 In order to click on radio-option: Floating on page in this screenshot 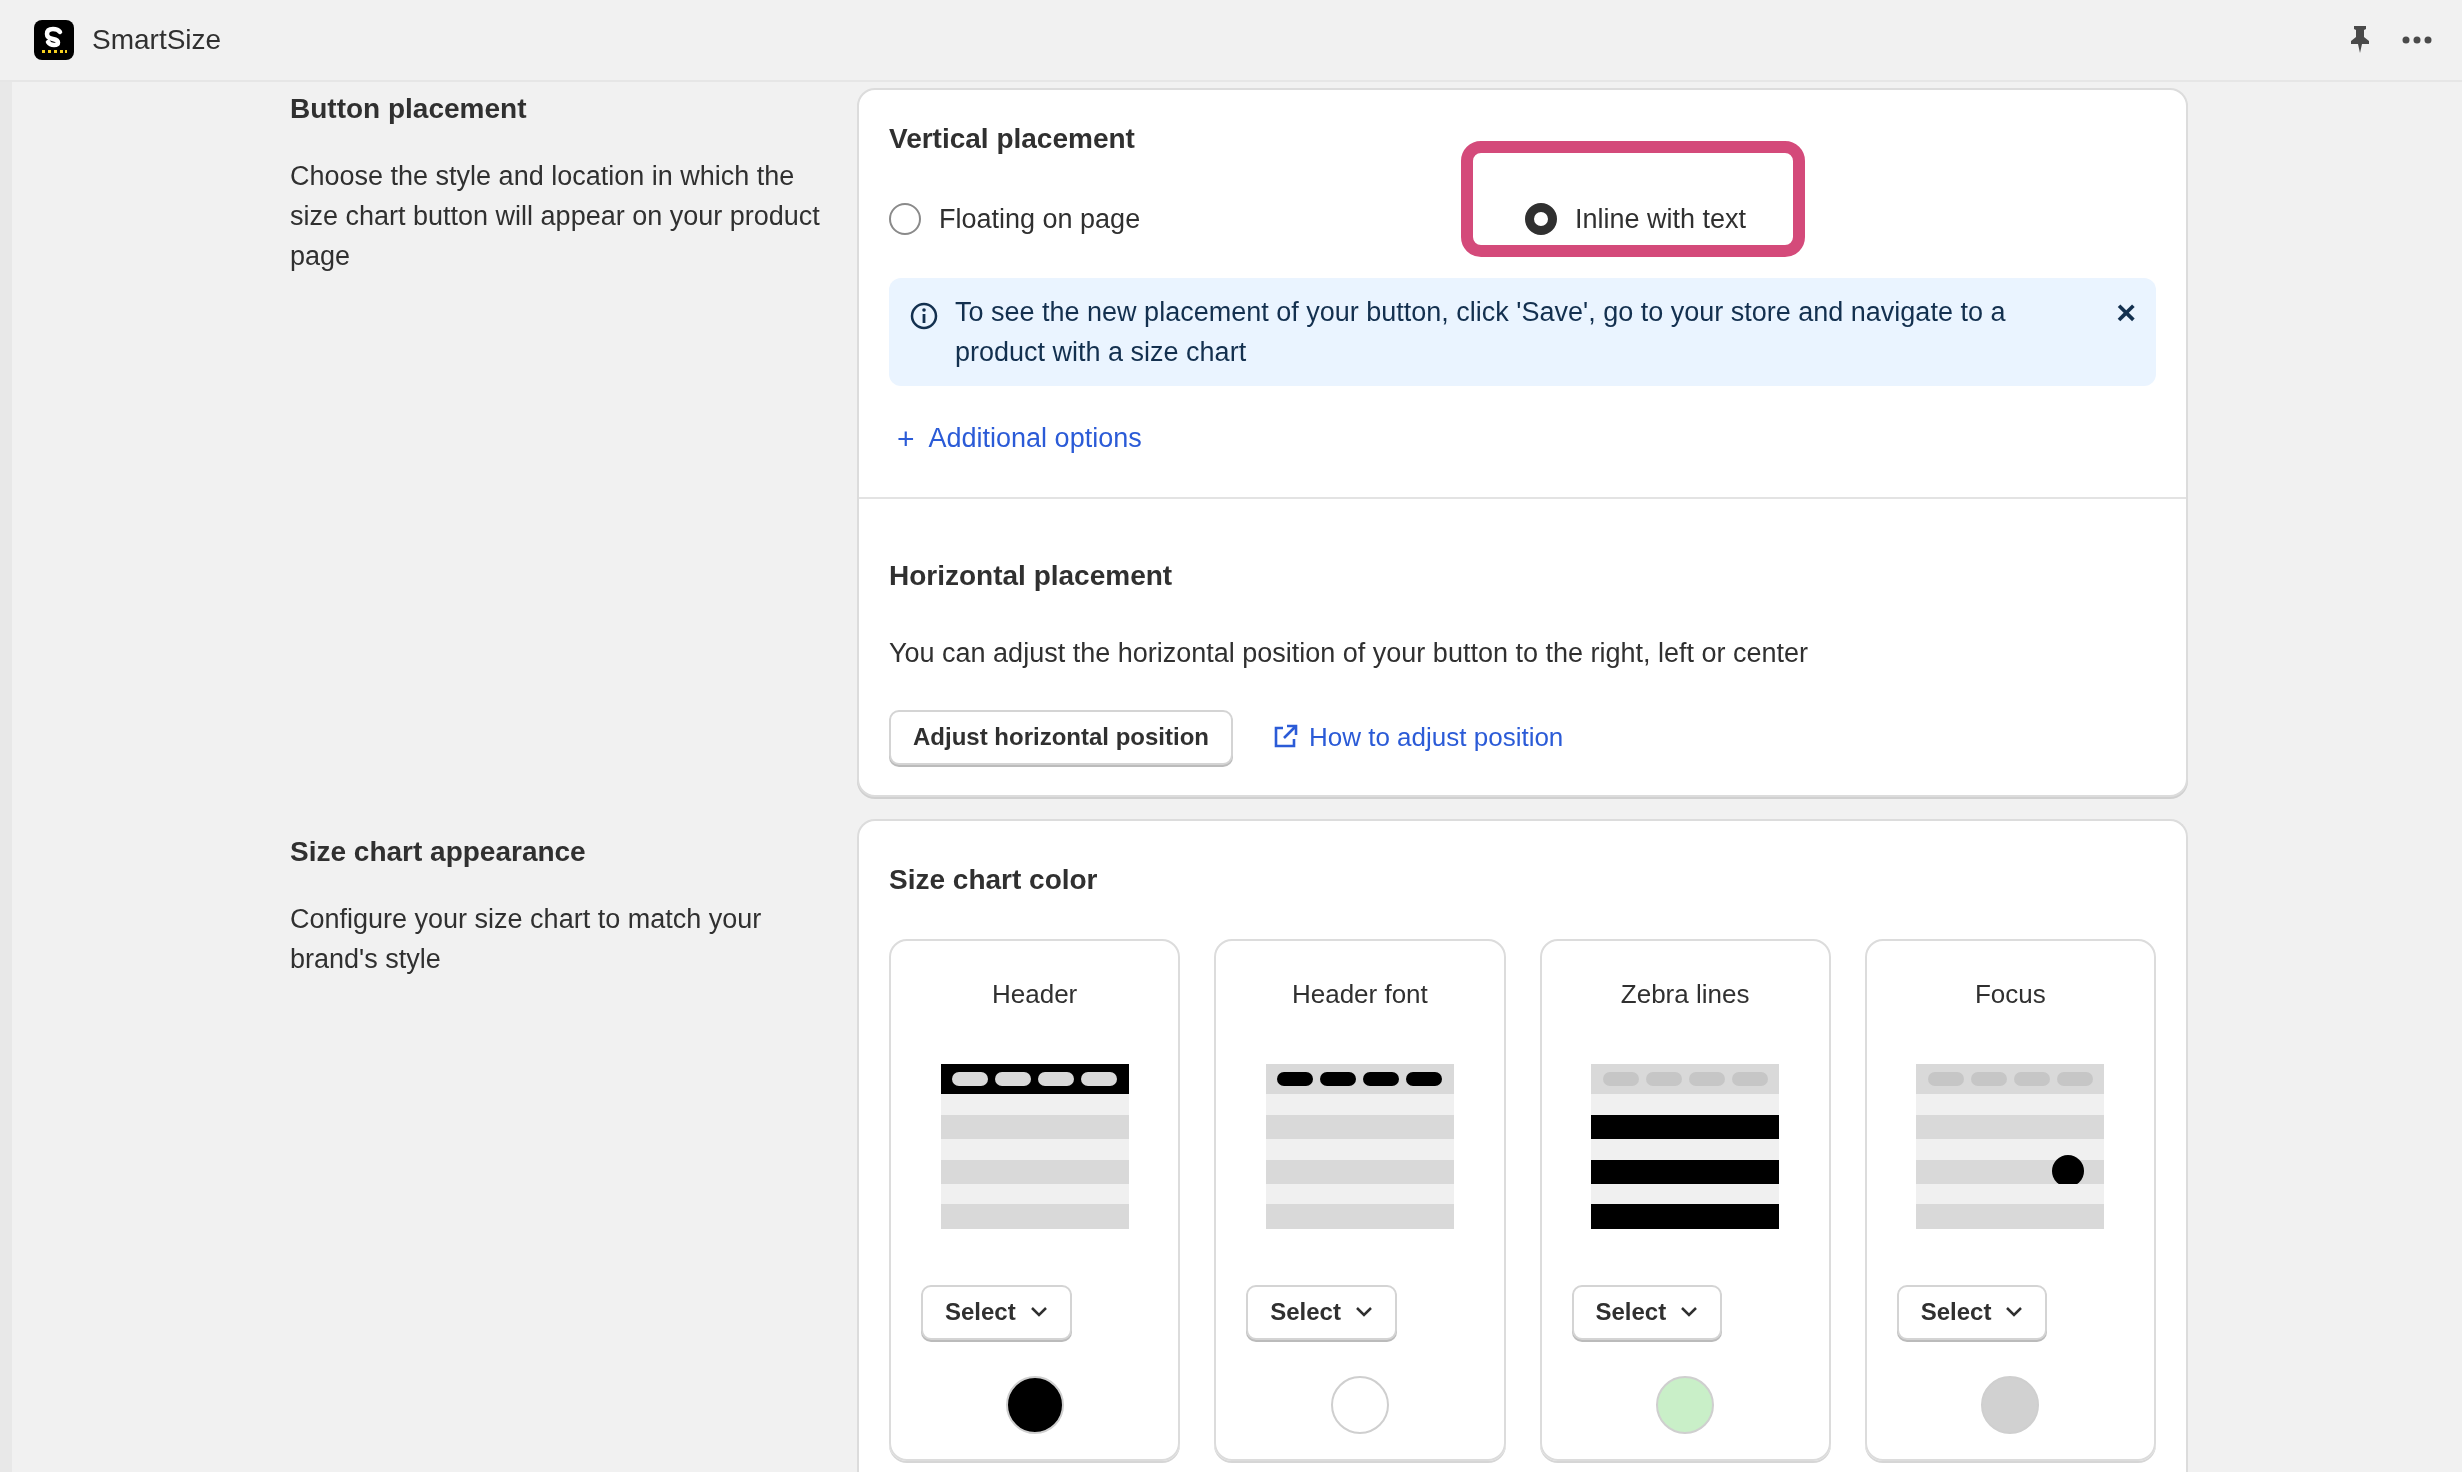, I will do `click(1015, 219)`.